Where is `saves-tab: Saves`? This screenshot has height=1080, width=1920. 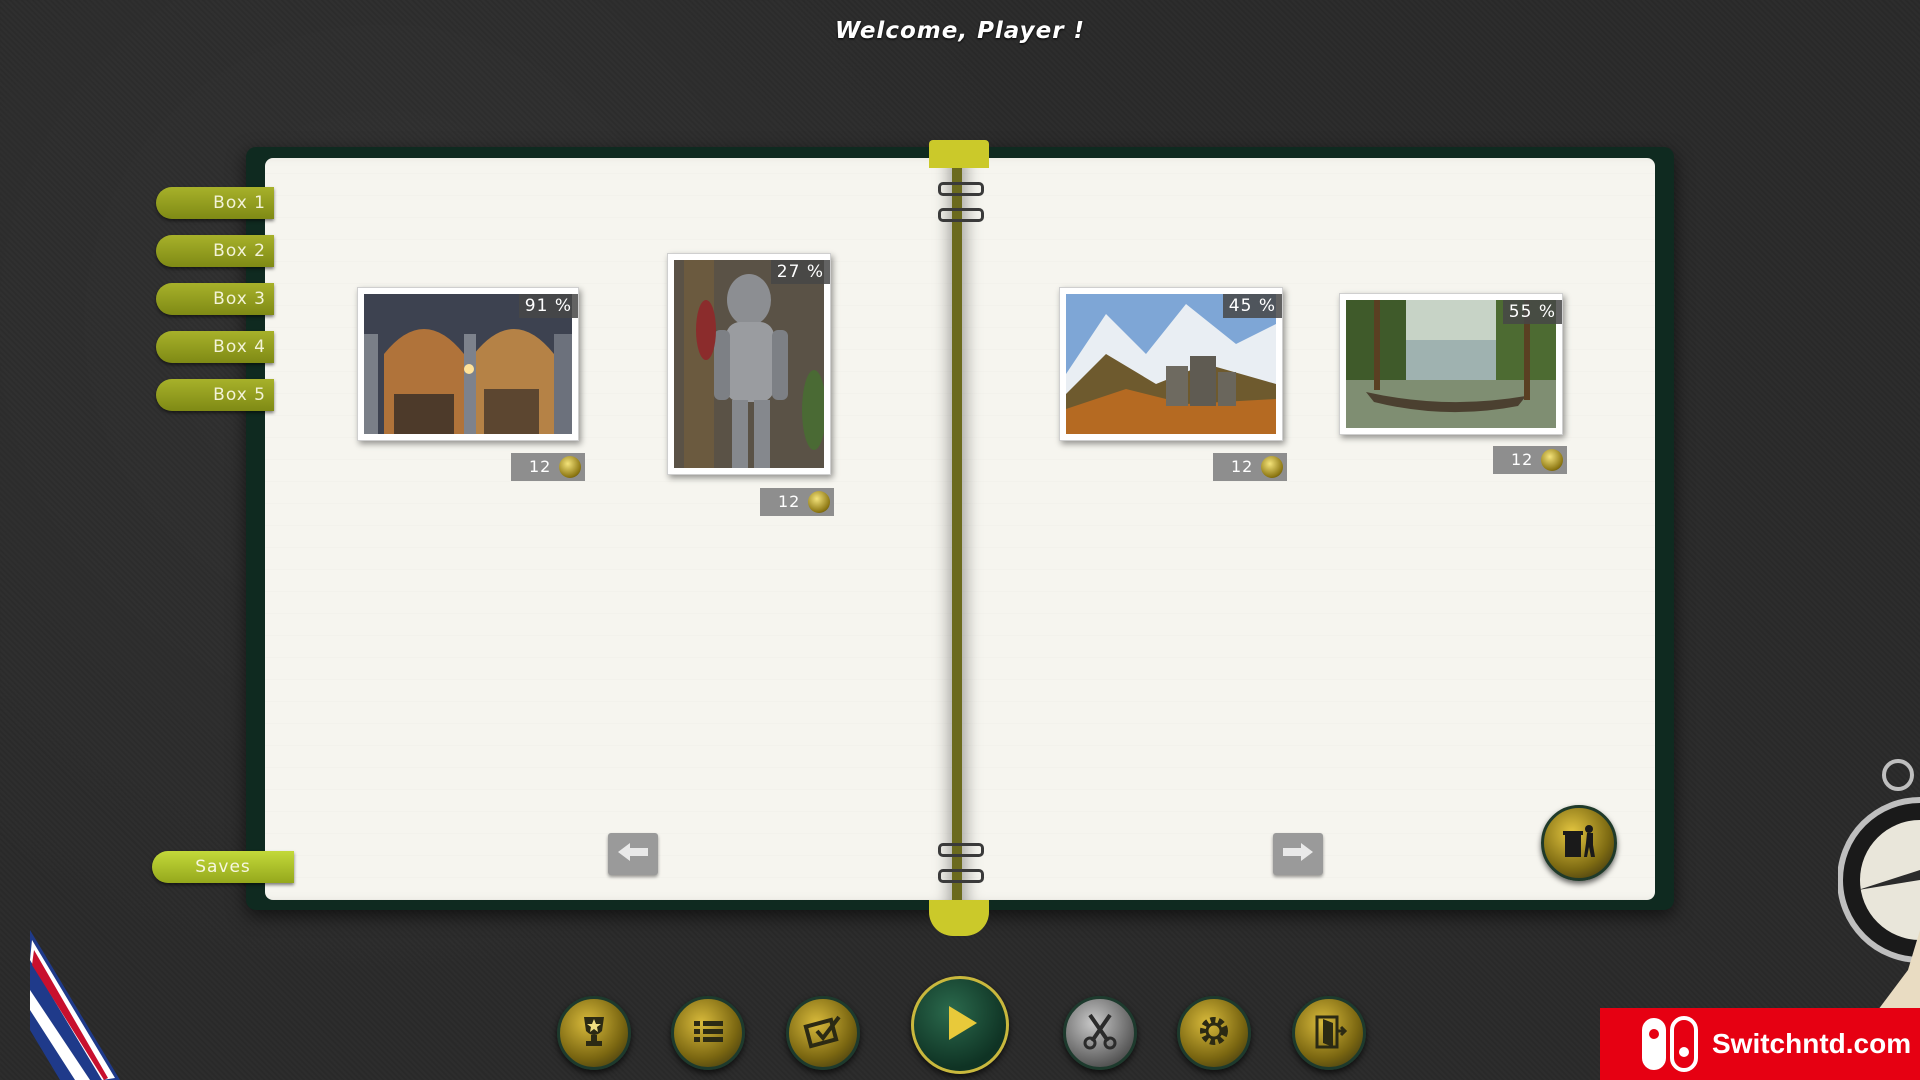 saves-tab: Saves is located at coordinates (223, 867).